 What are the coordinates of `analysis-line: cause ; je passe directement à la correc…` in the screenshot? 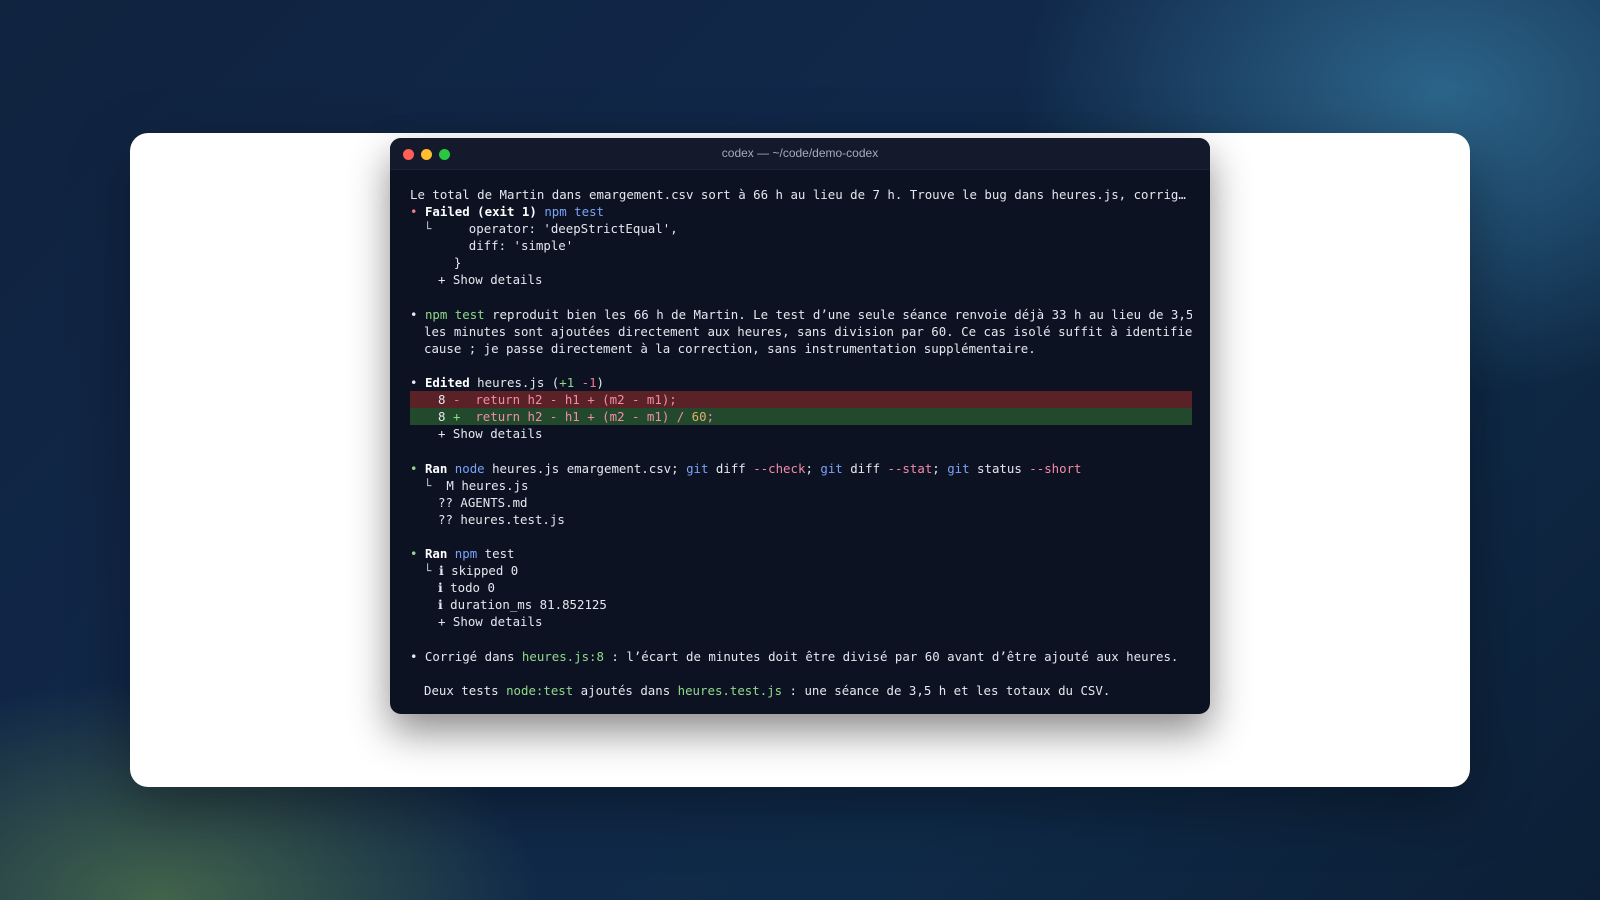 It's located at (730, 348).